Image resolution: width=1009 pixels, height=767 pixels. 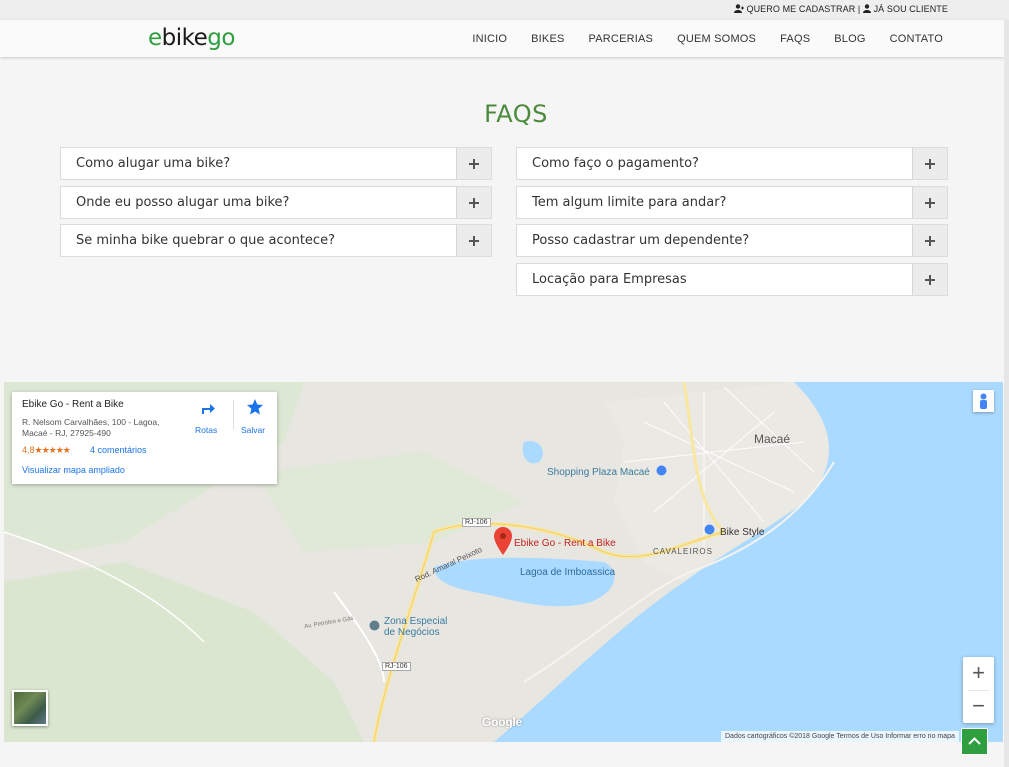 What do you see at coordinates (801, 9) in the screenshot?
I see `register-link-label: QUERO ME CADASTRAR` at bounding box center [801, 9].